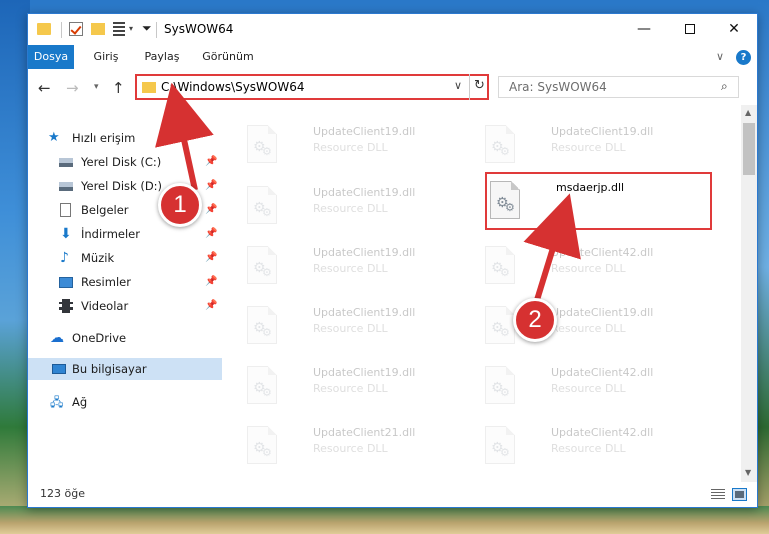 This screenshot has width=769, height=534. What do you see at coordinates (125, 162) in the screenshot?
I see `nav-item-drive-c: Yerel Disk (C:) 📌` at bounding box center [125, 162].